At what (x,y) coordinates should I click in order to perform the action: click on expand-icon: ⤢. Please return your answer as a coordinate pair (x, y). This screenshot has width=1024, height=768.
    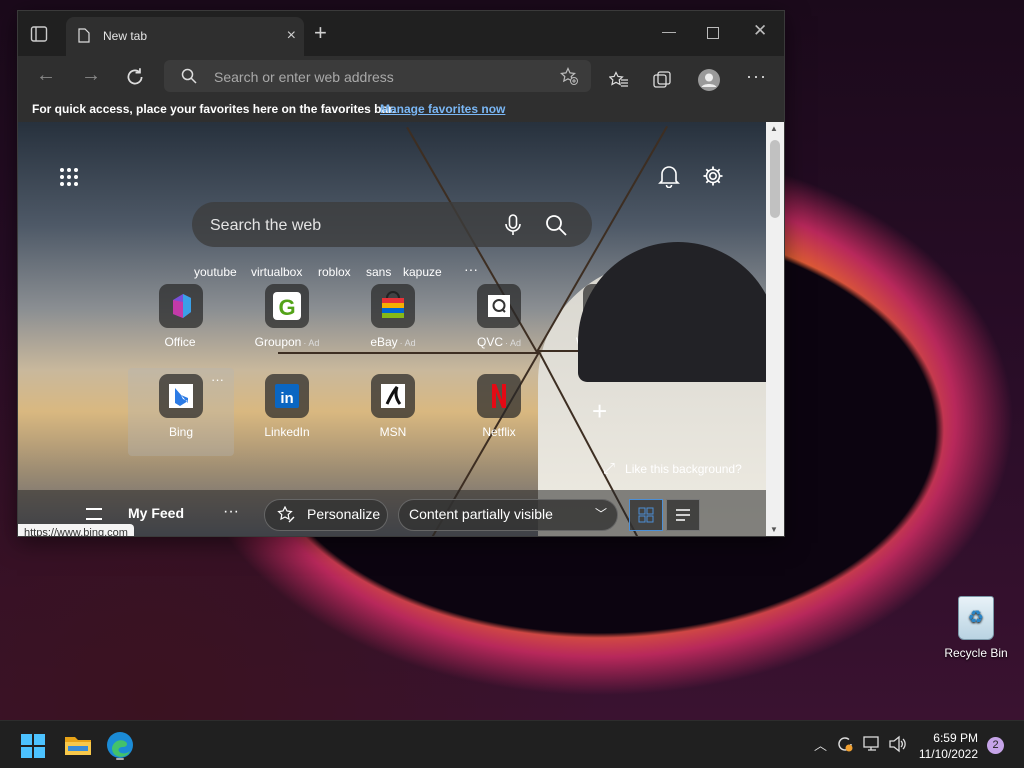
    Looking at the image, I should click on (609, 468).